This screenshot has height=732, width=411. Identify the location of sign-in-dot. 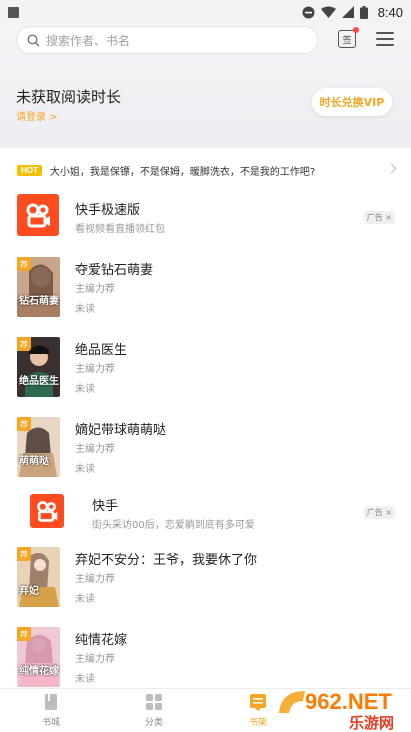
(356, 30).